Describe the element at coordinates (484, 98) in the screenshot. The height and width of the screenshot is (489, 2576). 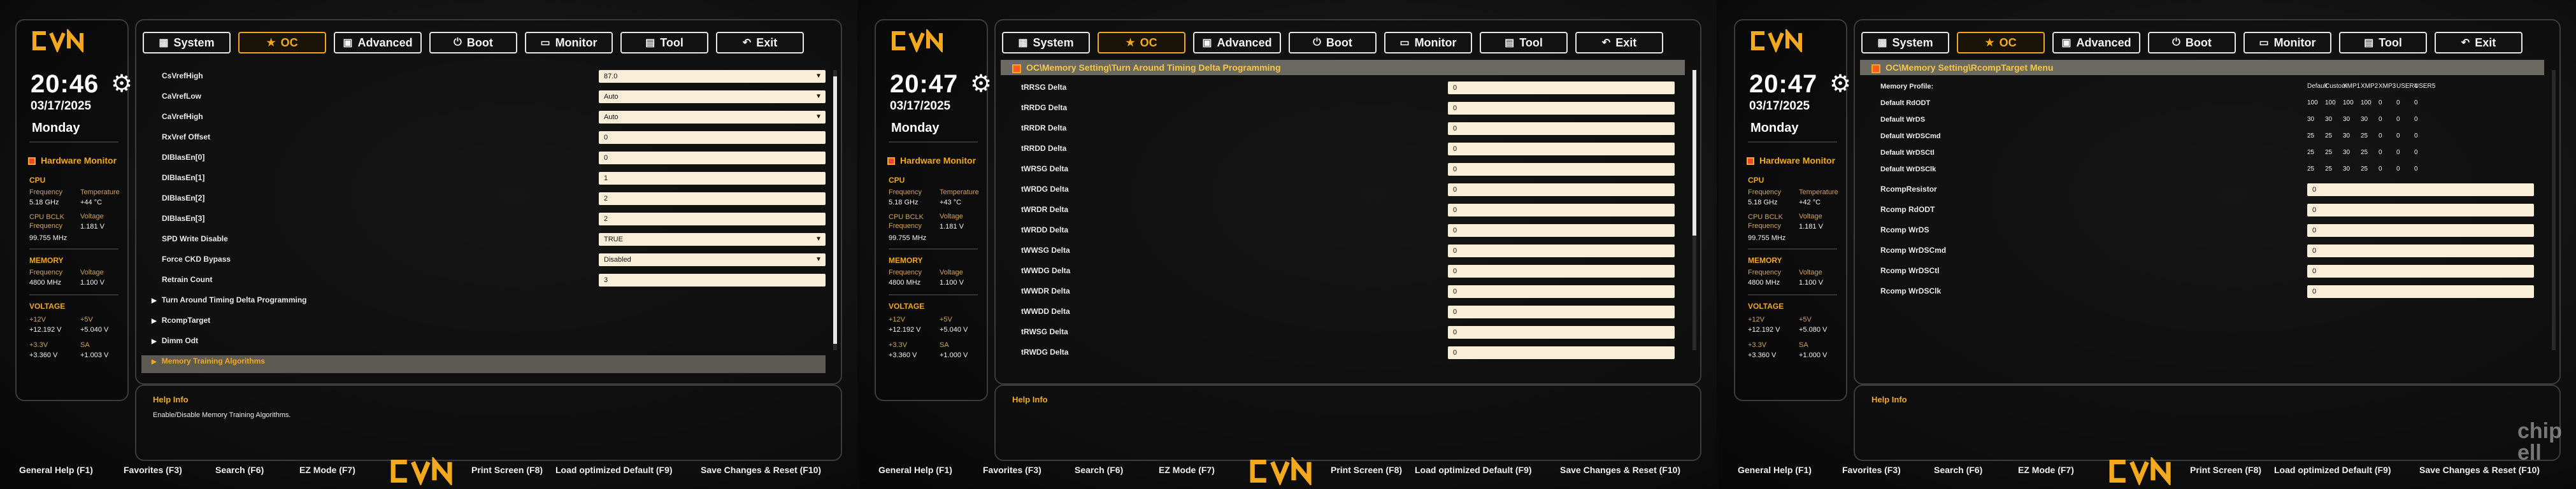
I see `setting-row: CaVrefLow Auto ▼` at that location.